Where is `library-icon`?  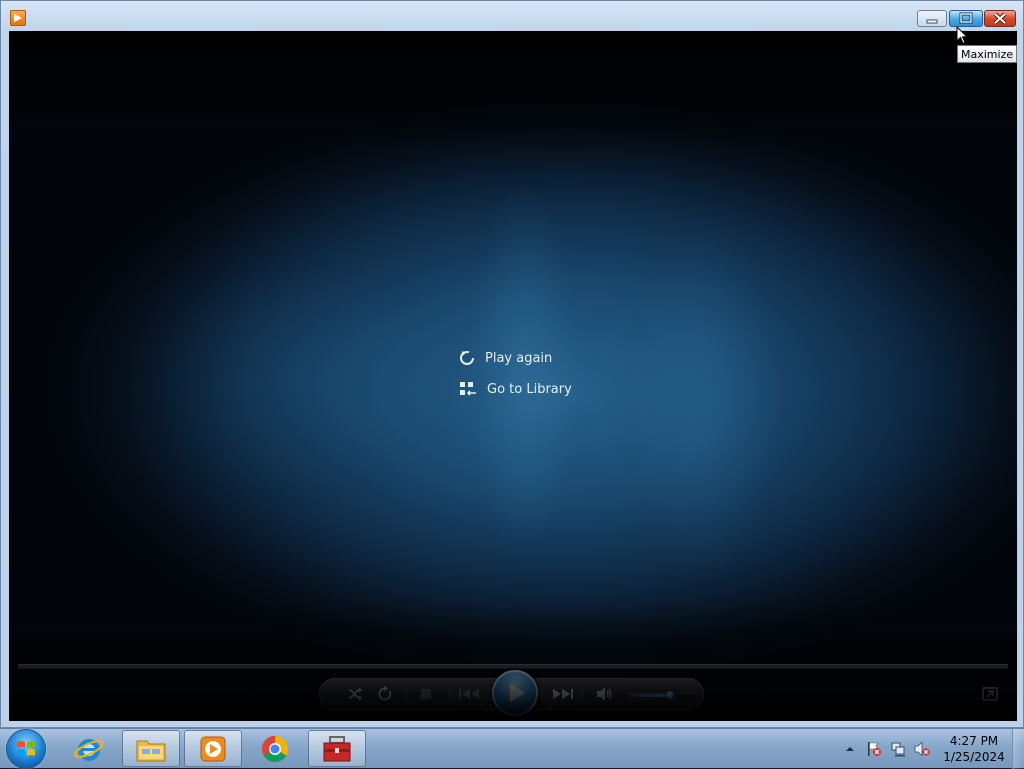
library-icon is located at coordinates (468, 389).